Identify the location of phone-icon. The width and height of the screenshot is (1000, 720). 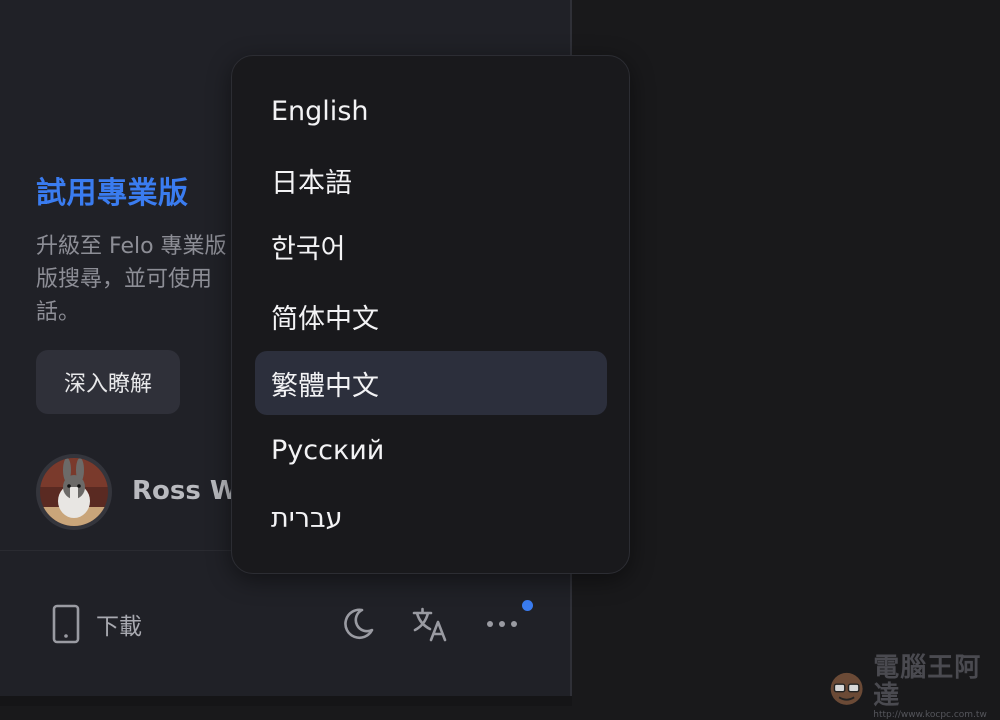
(66, 624).